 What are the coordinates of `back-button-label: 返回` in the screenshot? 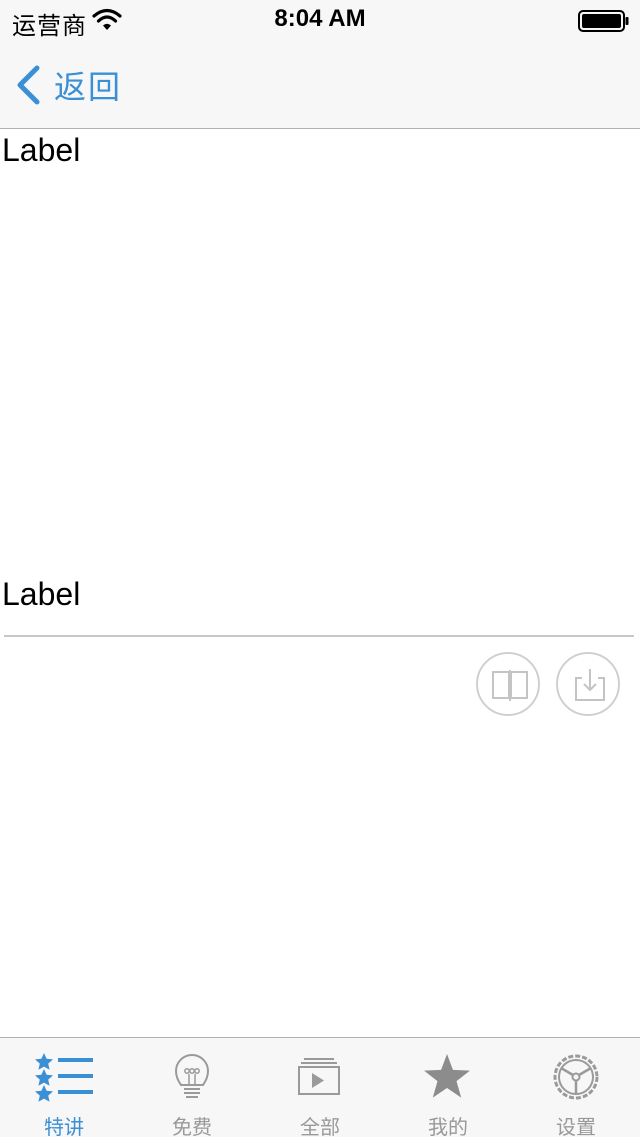 It's located at (88, 87).